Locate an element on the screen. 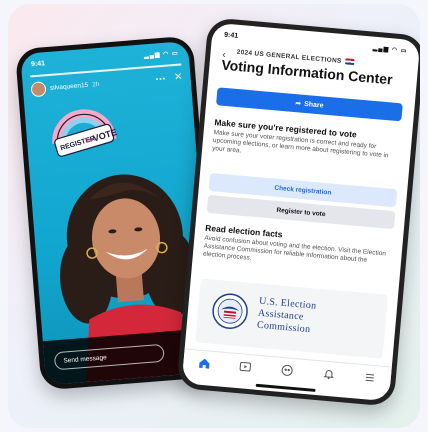 This screenshot has height=432, width=428. more-options-icon: ••• is located at coordinates (161, 79).